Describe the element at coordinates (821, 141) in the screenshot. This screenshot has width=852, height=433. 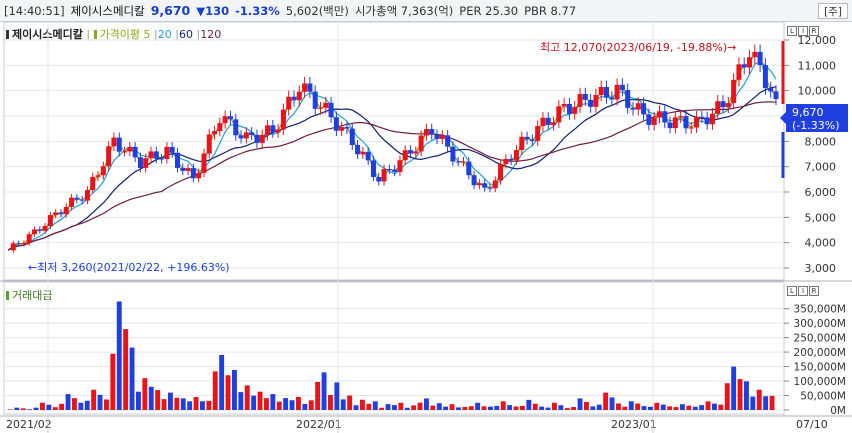
I see `price-tick-label: 8,000` at that location.